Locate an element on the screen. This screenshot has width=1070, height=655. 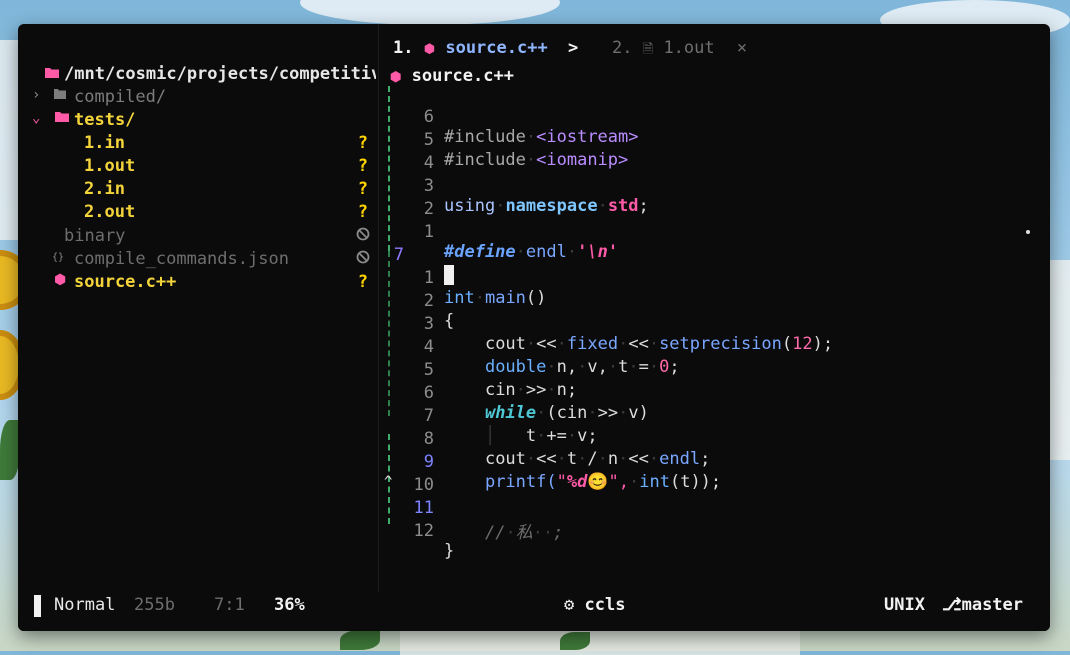
branch-name: master is located at coordinates (992, 605).